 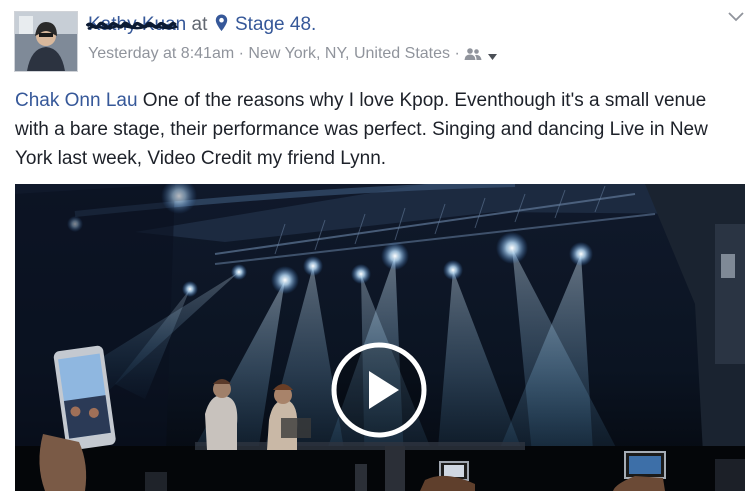 I want to click on author-avatar, so click(x=46, y=41).